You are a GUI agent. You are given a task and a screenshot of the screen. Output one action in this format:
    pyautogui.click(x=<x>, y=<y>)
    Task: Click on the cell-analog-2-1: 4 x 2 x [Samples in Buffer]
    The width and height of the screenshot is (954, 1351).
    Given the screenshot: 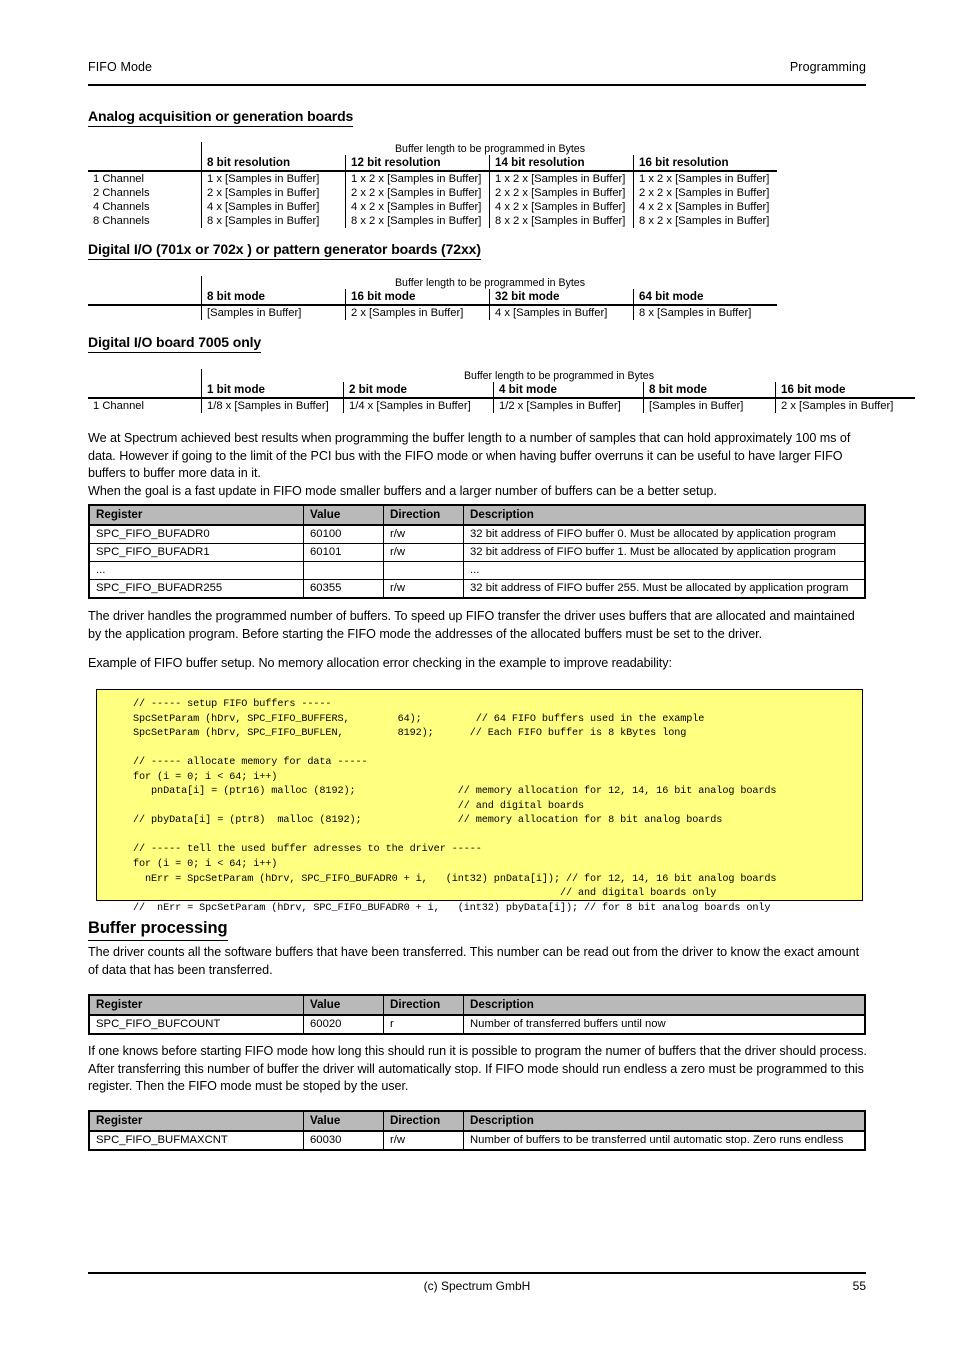 What is the action you would take?
    pyautogui.click(x=417, y=207)
    